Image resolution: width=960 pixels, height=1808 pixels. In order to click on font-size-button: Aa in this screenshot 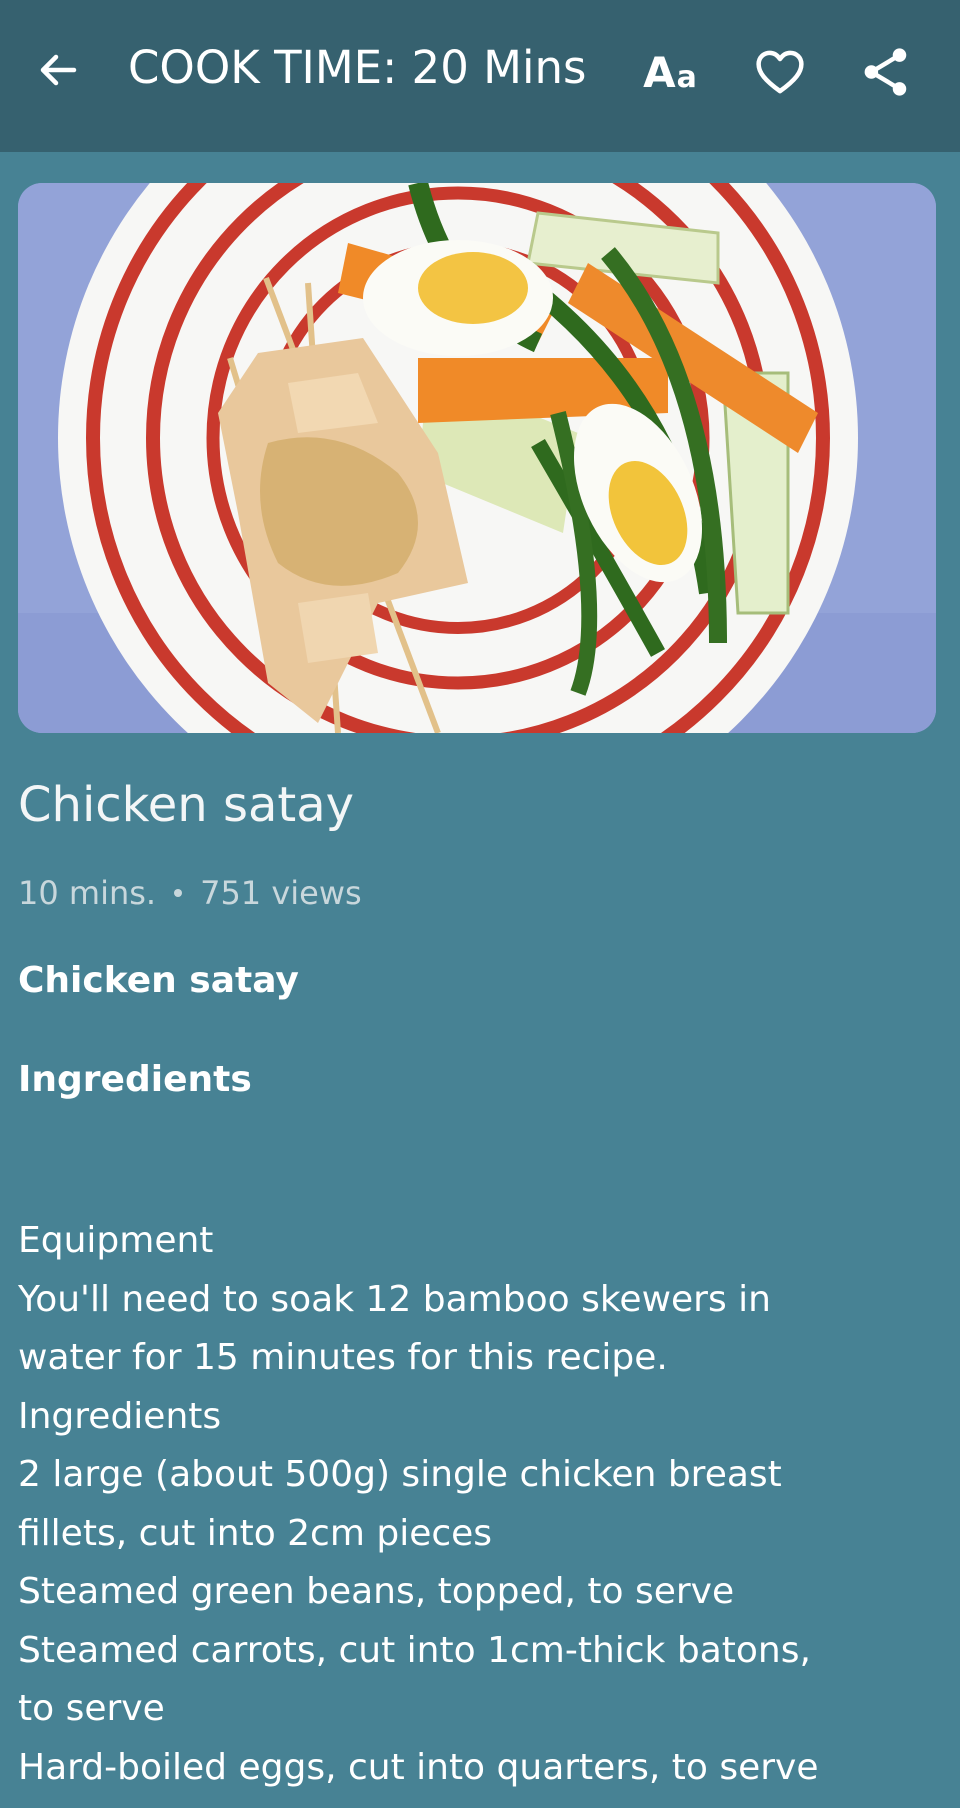, I will do `click(670, 72)`.